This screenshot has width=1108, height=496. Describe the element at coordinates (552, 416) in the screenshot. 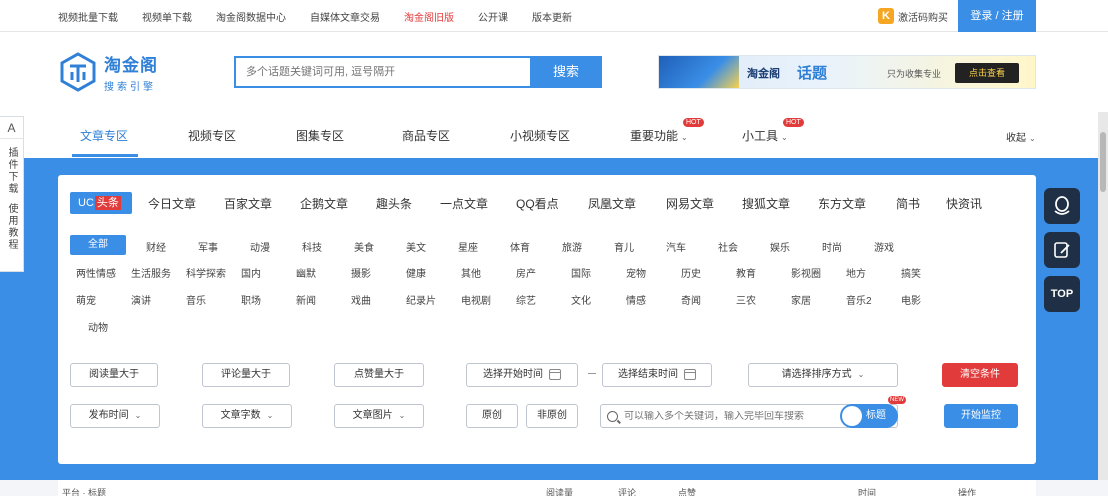

I see `non-original-button: 非原创` at that location.